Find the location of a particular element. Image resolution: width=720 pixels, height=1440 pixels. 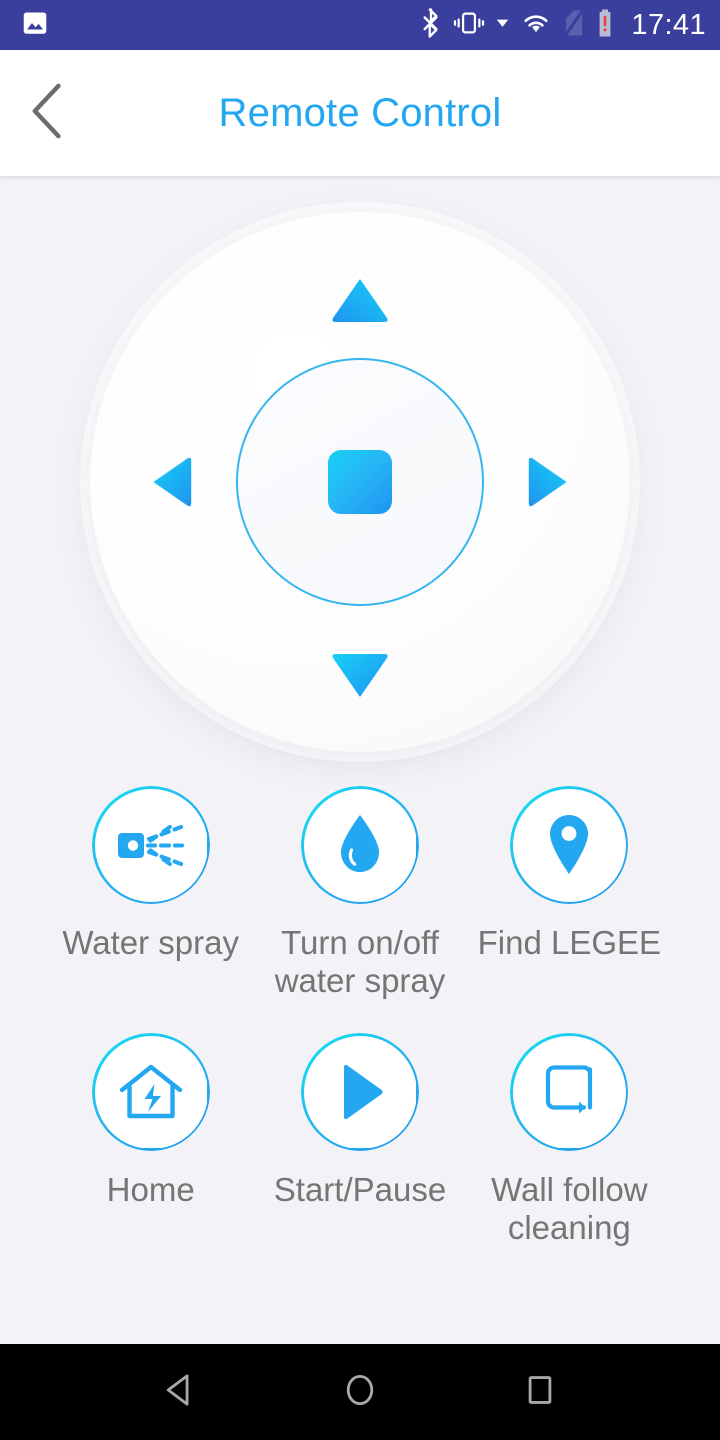

back-button is located at coordinates (48, 113).